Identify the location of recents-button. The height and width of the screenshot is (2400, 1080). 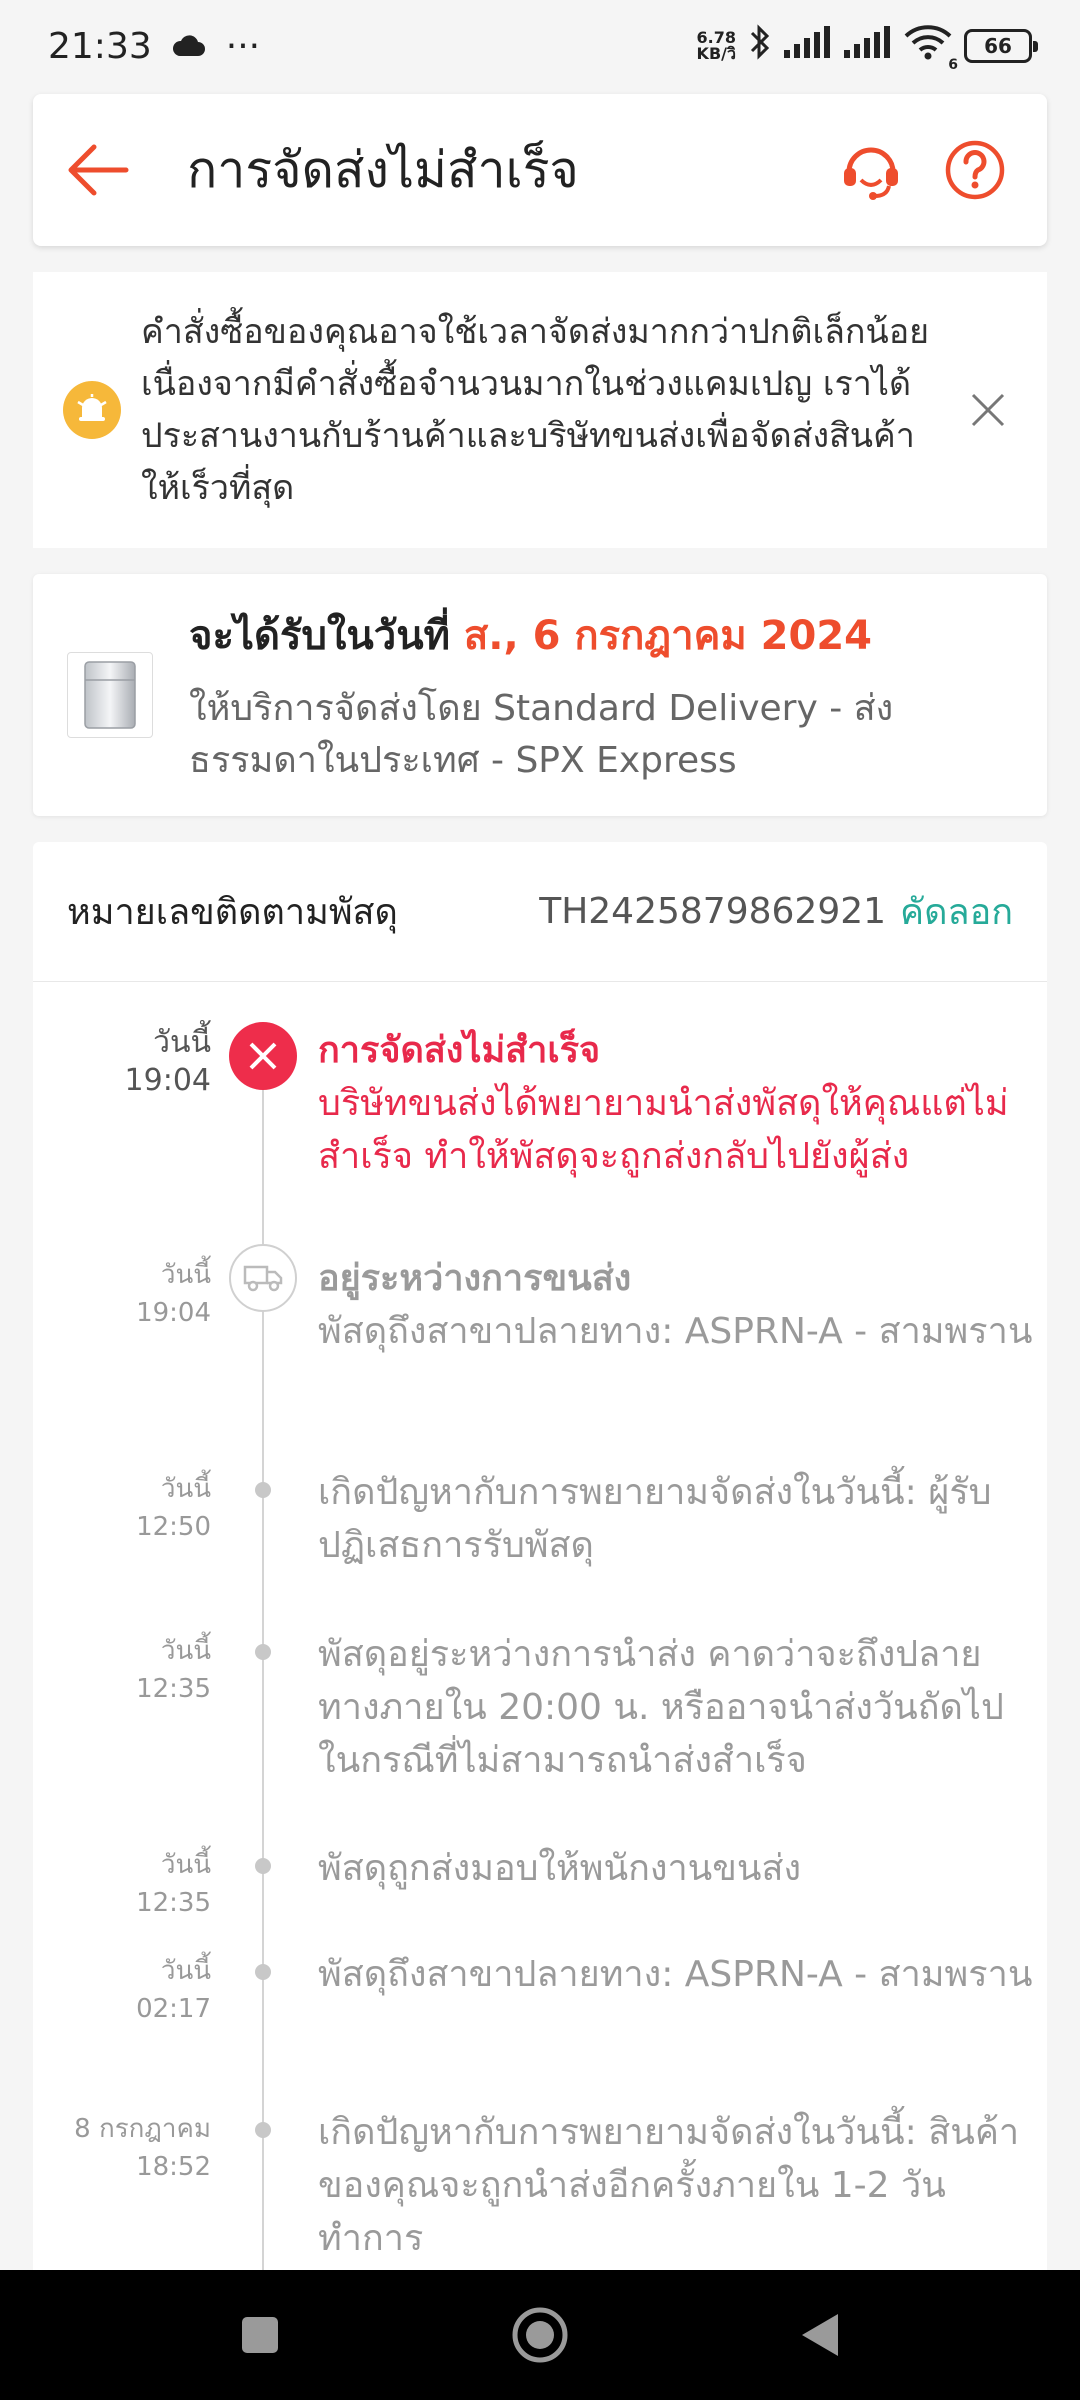
(260, 2335).